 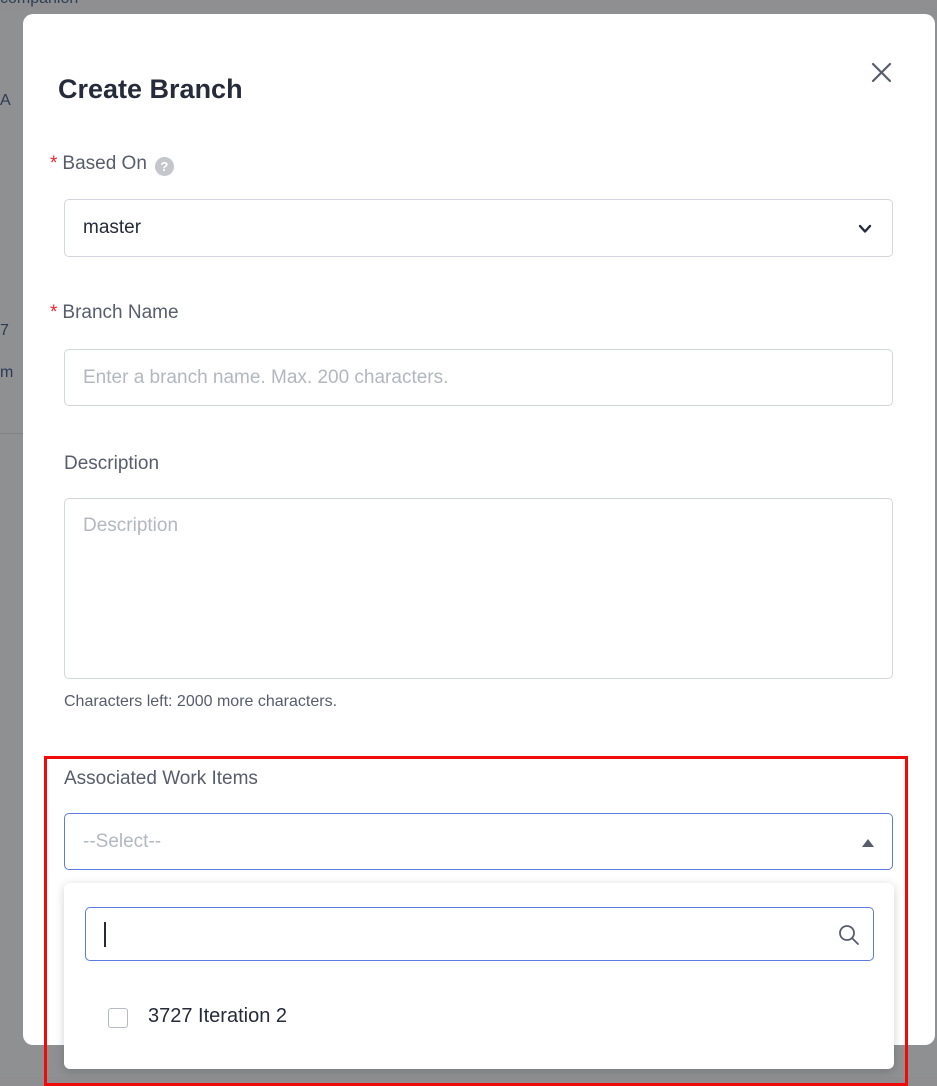 I want to click on chevron-down-icon, so click(x=865, y=228).